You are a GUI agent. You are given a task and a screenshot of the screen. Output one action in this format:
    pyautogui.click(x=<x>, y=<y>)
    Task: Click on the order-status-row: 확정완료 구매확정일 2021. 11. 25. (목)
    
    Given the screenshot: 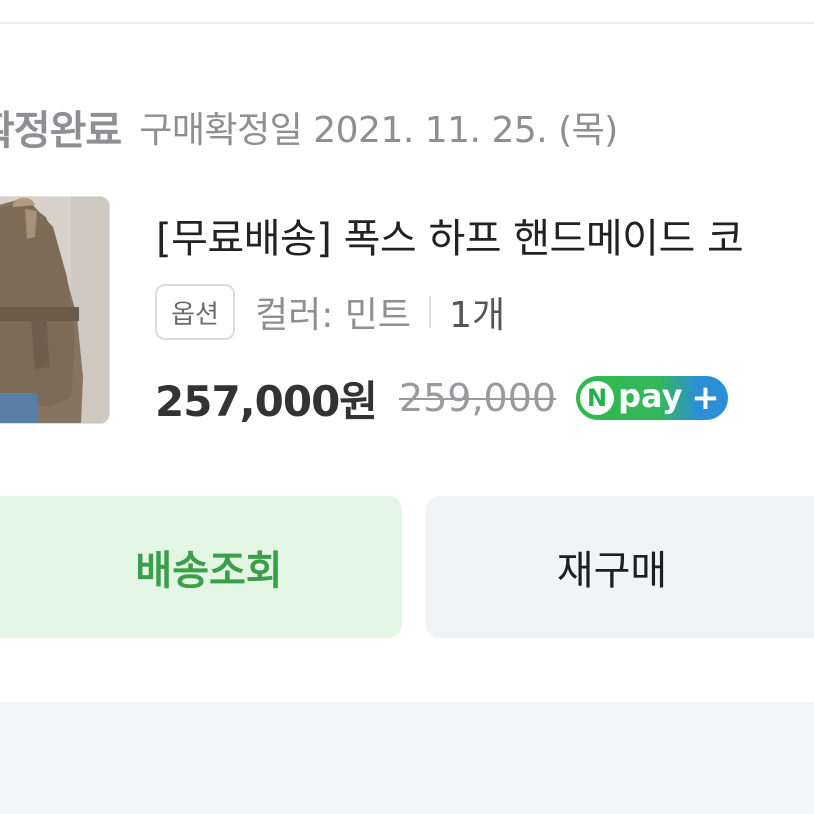 What is the action you would take?
    pyautogui.click(x=311, y=127)
    